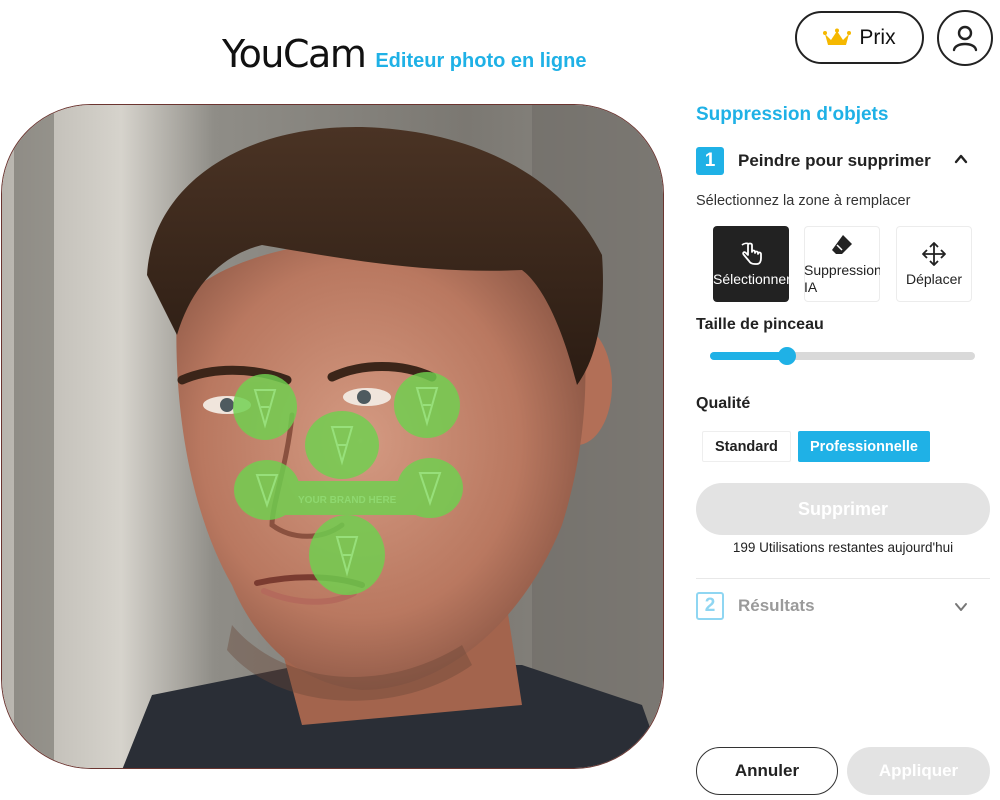 The height and width of the screenshot is (800, 1000). Describe the element at coordinates (347, 500) in the screenshot. I see `watermark-text: YOUR BRAND HERE` at that location.